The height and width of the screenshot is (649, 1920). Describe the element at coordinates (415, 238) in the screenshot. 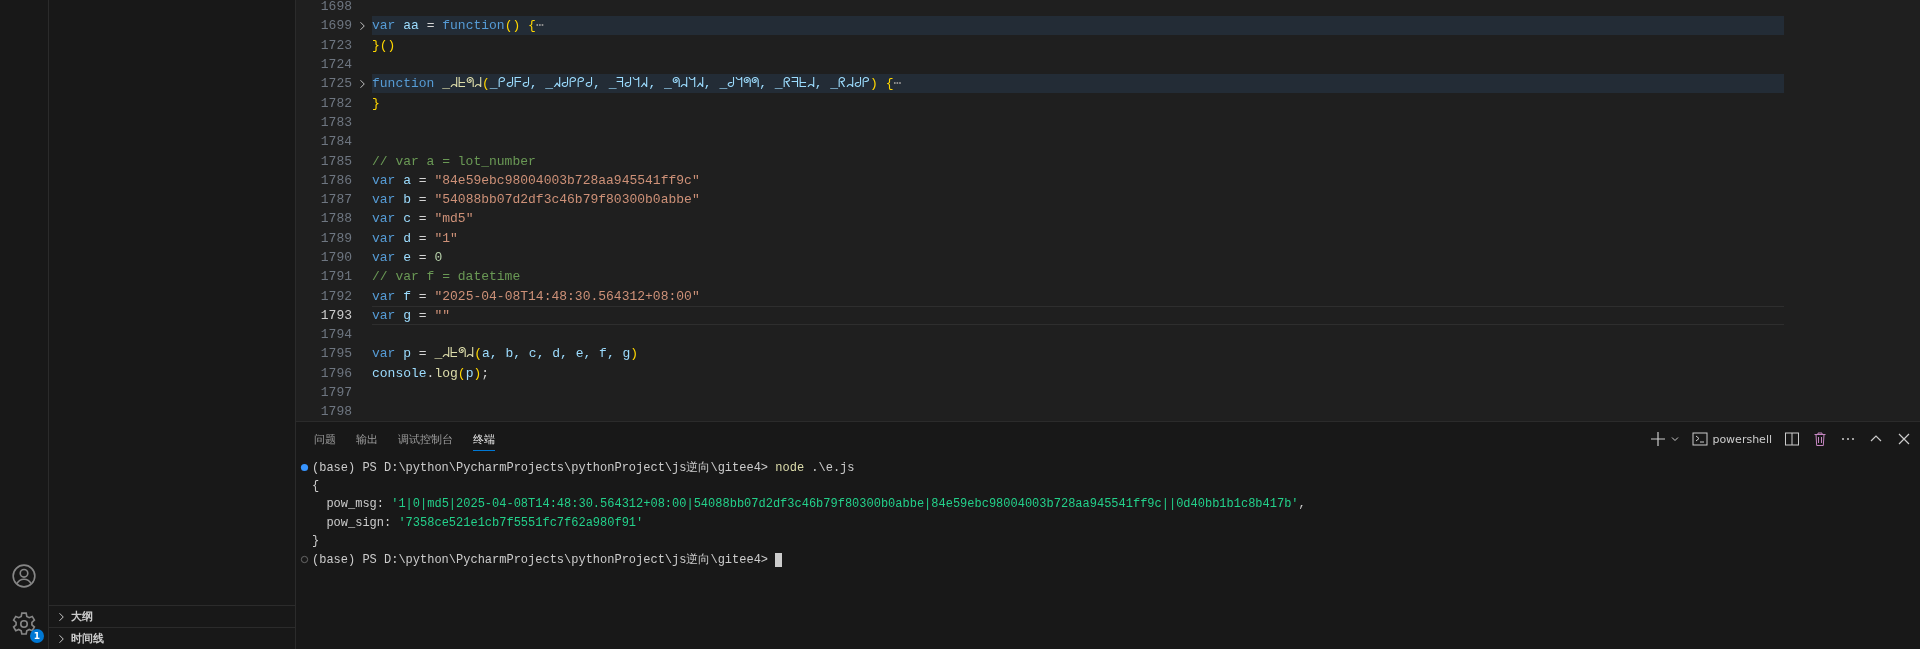

I see `code-line: var d = "1"` at that location.